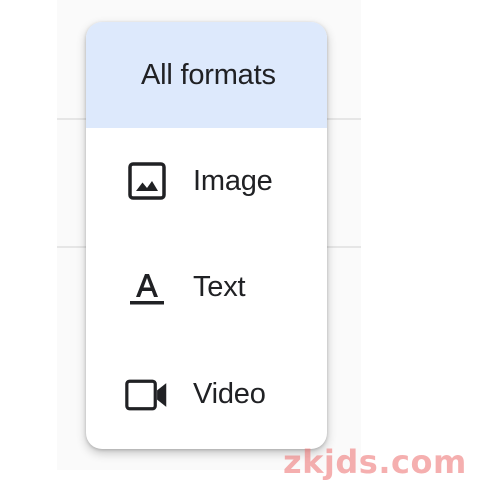 This screenshot has height=499, width=485. What do you see at coordinates (229, 394) in the screenshot?
I see `menu-item-label: Video` at bounding box center [229, 394].